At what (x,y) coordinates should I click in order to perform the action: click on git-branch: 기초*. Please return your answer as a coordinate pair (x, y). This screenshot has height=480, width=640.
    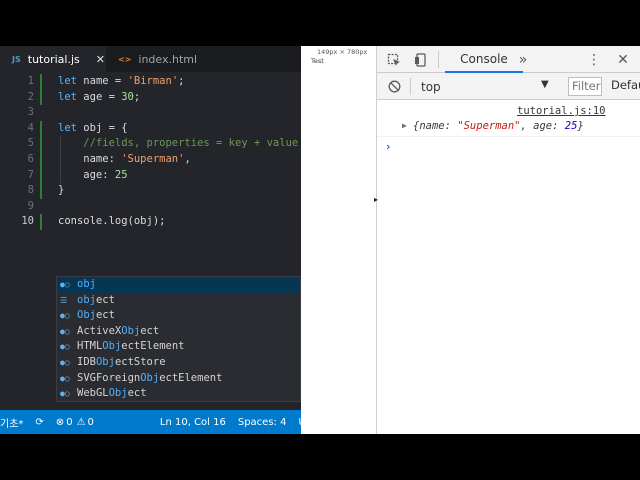
    Looking at the image, I should click on (11, 422).